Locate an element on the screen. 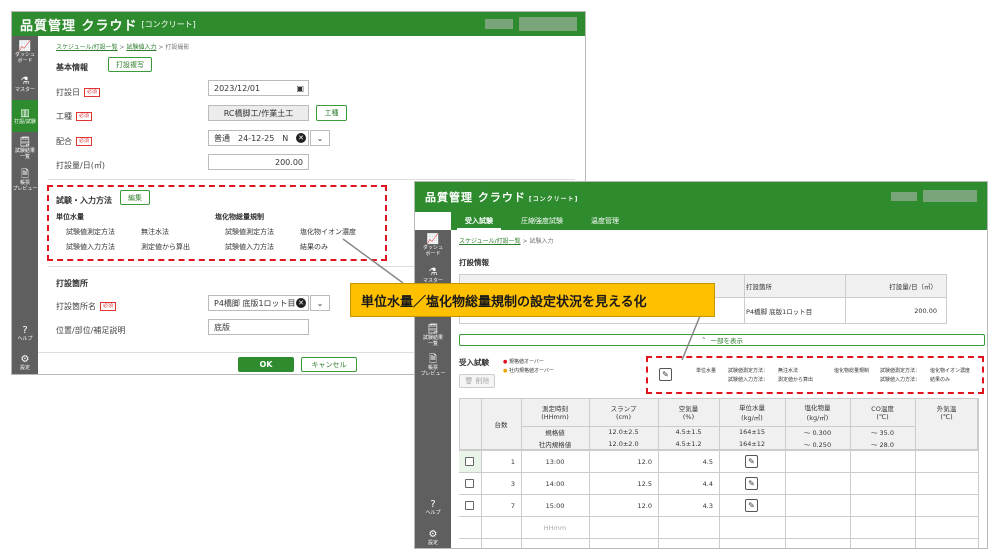 Image resolution: width=1000 pixels, height=556 pixels. callout-connector is located at coordinates (521, 299).